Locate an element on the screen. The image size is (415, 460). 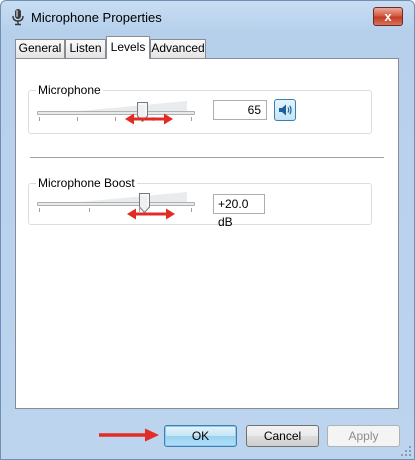
microphone-level-input: 65 is located at coordinates (240, 110).